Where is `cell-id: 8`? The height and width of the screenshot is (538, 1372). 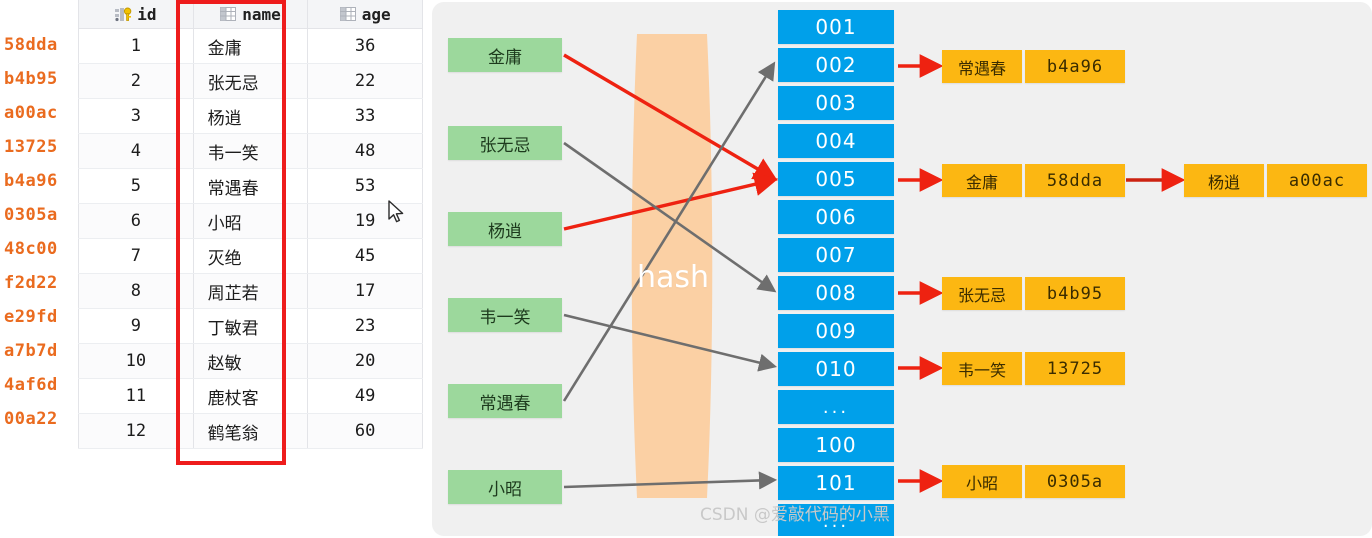 cell-id: 8 is located at coordinates (136, 291).